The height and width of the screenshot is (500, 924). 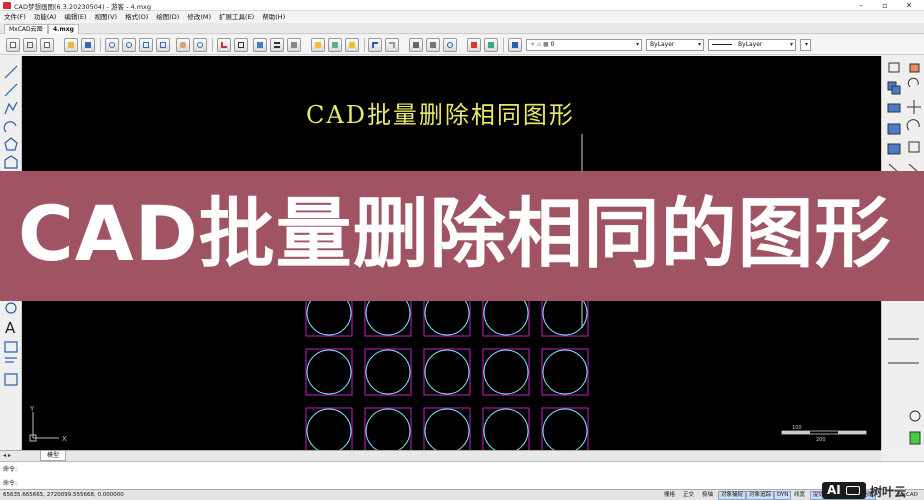 What do you see at coordinates (894, 108) in the screenshot?
I see `array-tool-icon` at bounding box center [894, 108].